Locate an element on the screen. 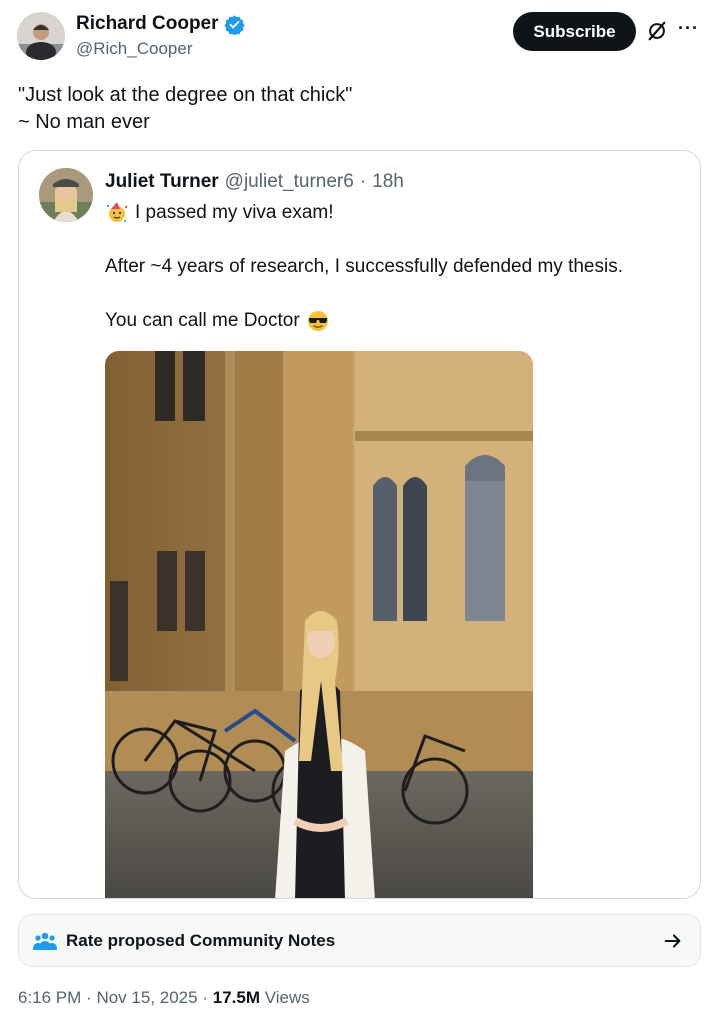 Image resolution: width=708 pixels, height=1024 pixels. sunglasses-emoji is located at coordinates (317, 321).